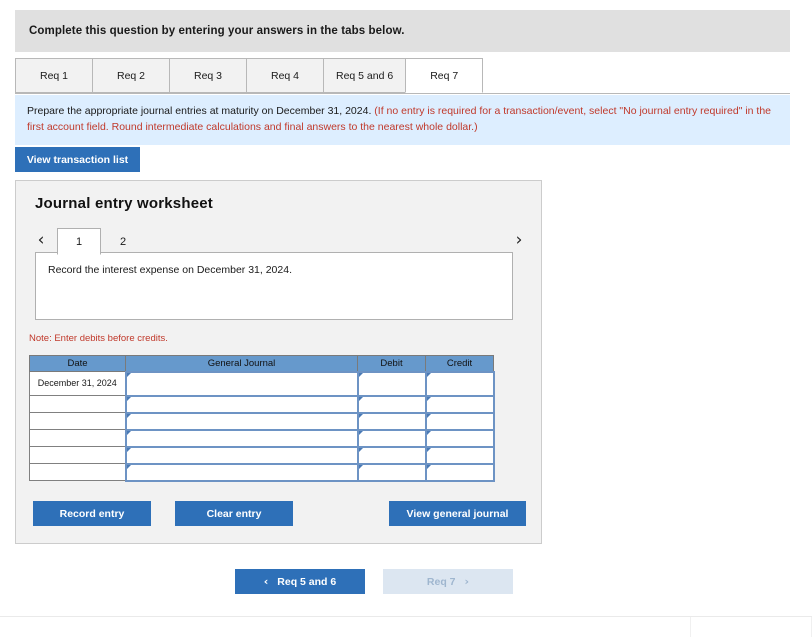 This screenshot has width=812, height=637. Describe the element at coordinates (77, 159) in the screenshot. I see `view-transaction-list-button: View transaction list` at that location.